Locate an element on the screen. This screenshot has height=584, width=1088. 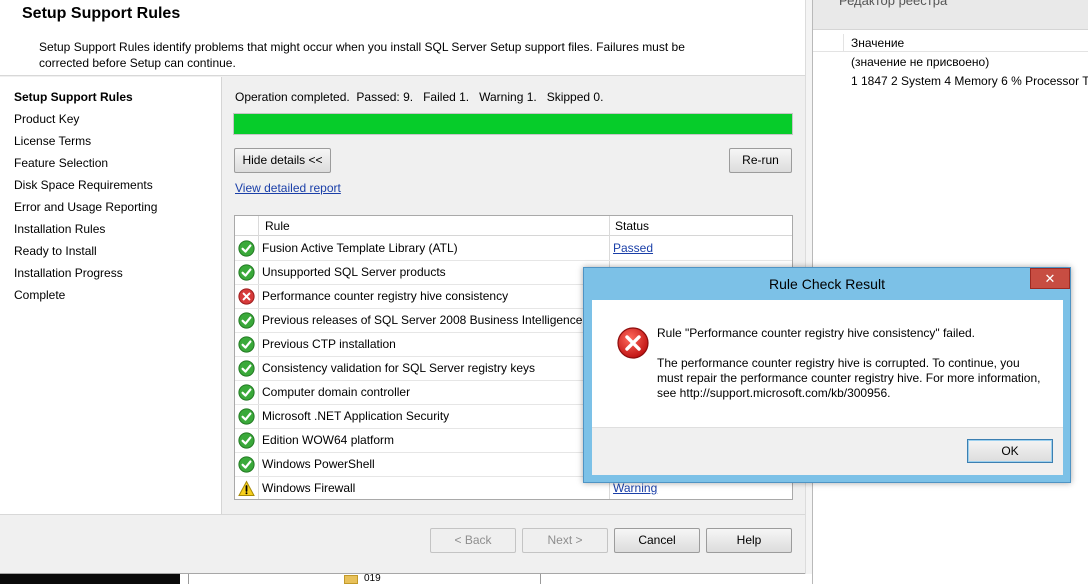
nav-item-license-terms: License Terms is located at coordinates (52, 141).